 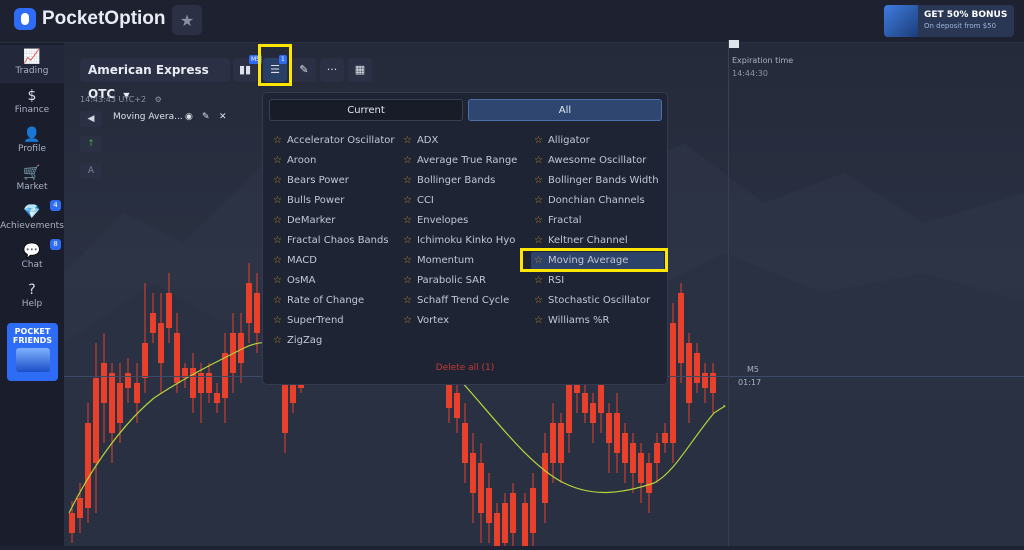 What do you see at coordinates (90, 19) in the screenshot?
I see `brand-logo: PocketOption` at bounding box center [90, 19].